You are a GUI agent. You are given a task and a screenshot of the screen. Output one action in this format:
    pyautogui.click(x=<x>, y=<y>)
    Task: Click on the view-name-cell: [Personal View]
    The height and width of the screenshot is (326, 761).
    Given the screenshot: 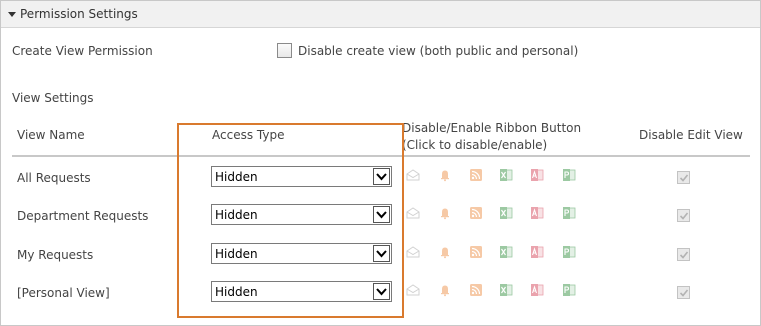 What is the action you would take?
    pyautogui.click(x=63, y=293)
    